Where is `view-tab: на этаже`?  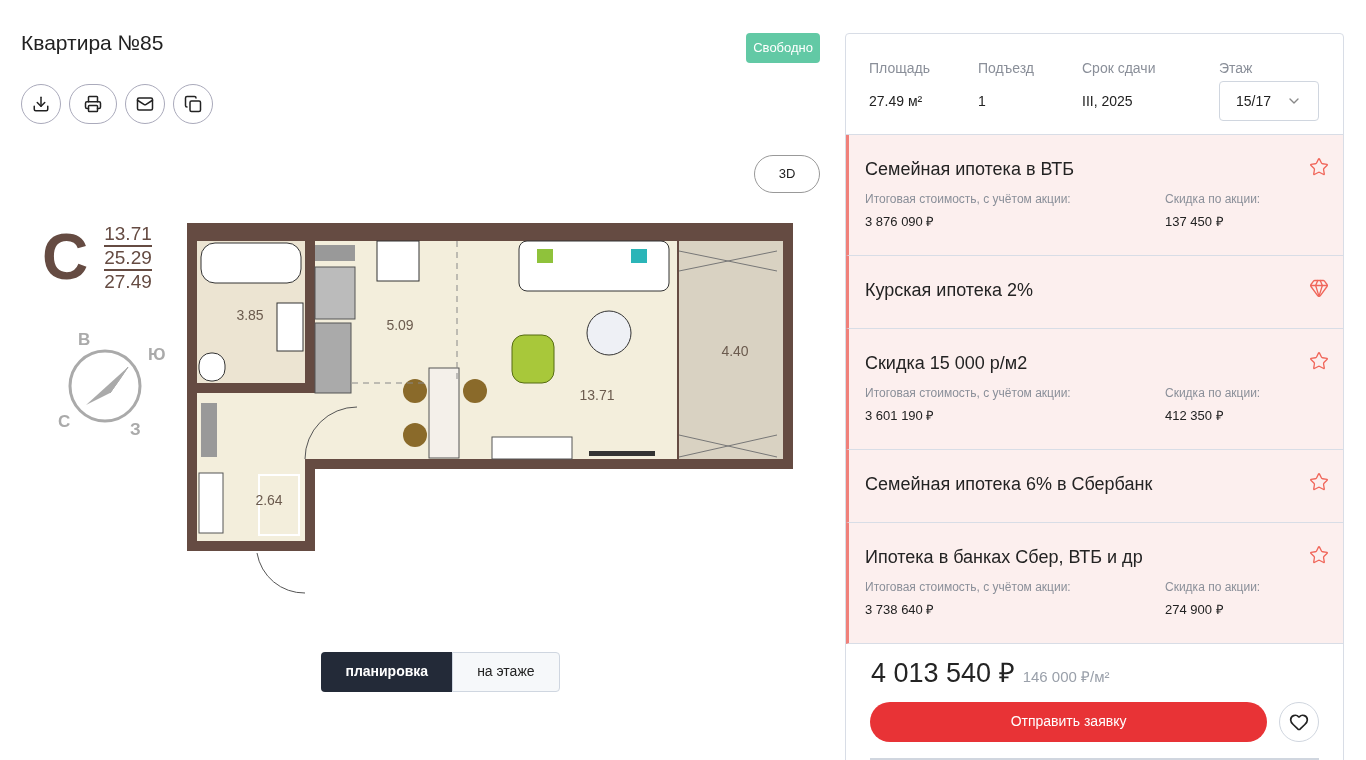 view-tab: на этаже is located at coordinates (506, 671).